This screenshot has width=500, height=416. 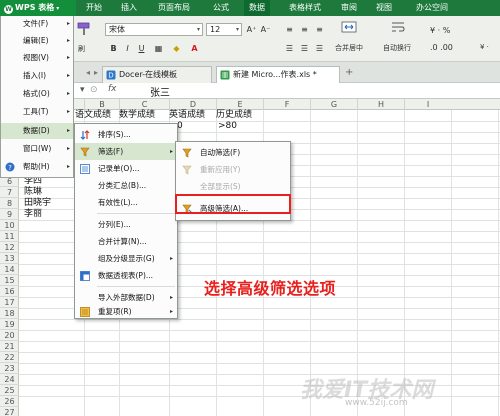 What do you see at coordinates (305, 8) in the screenshot?
I see `tab-table-styles: 表格样式` at bounding box center [305, 8].